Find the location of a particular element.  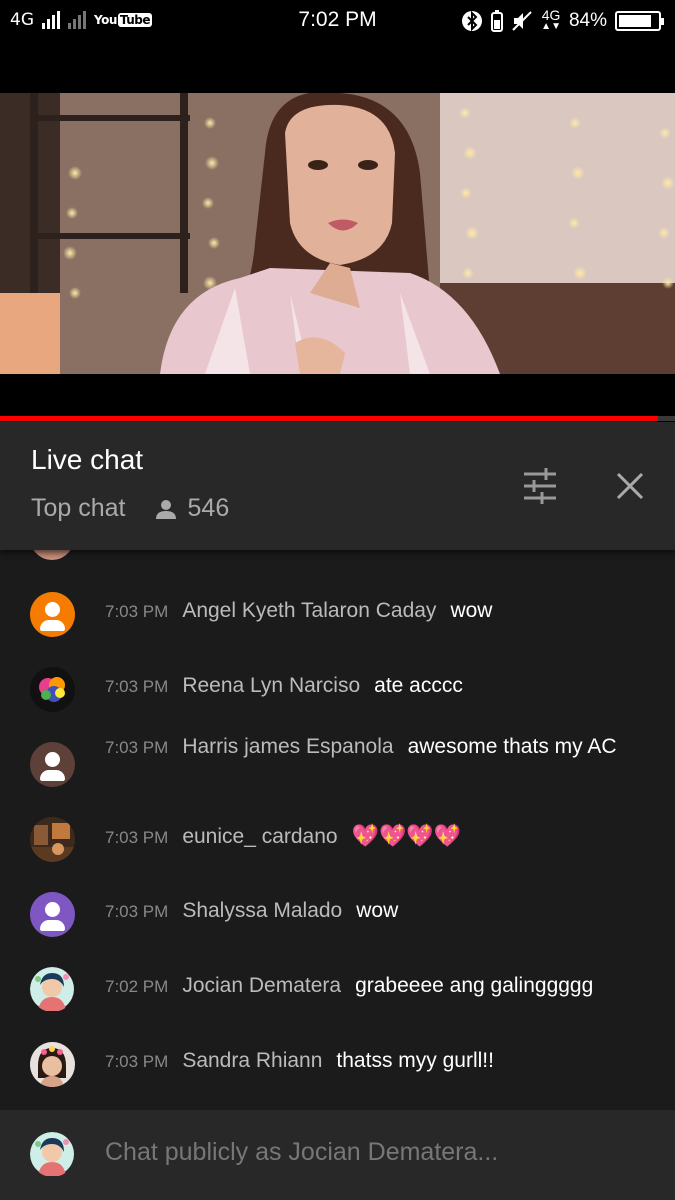

video-progress-bar is located at coordinates (337, 418).